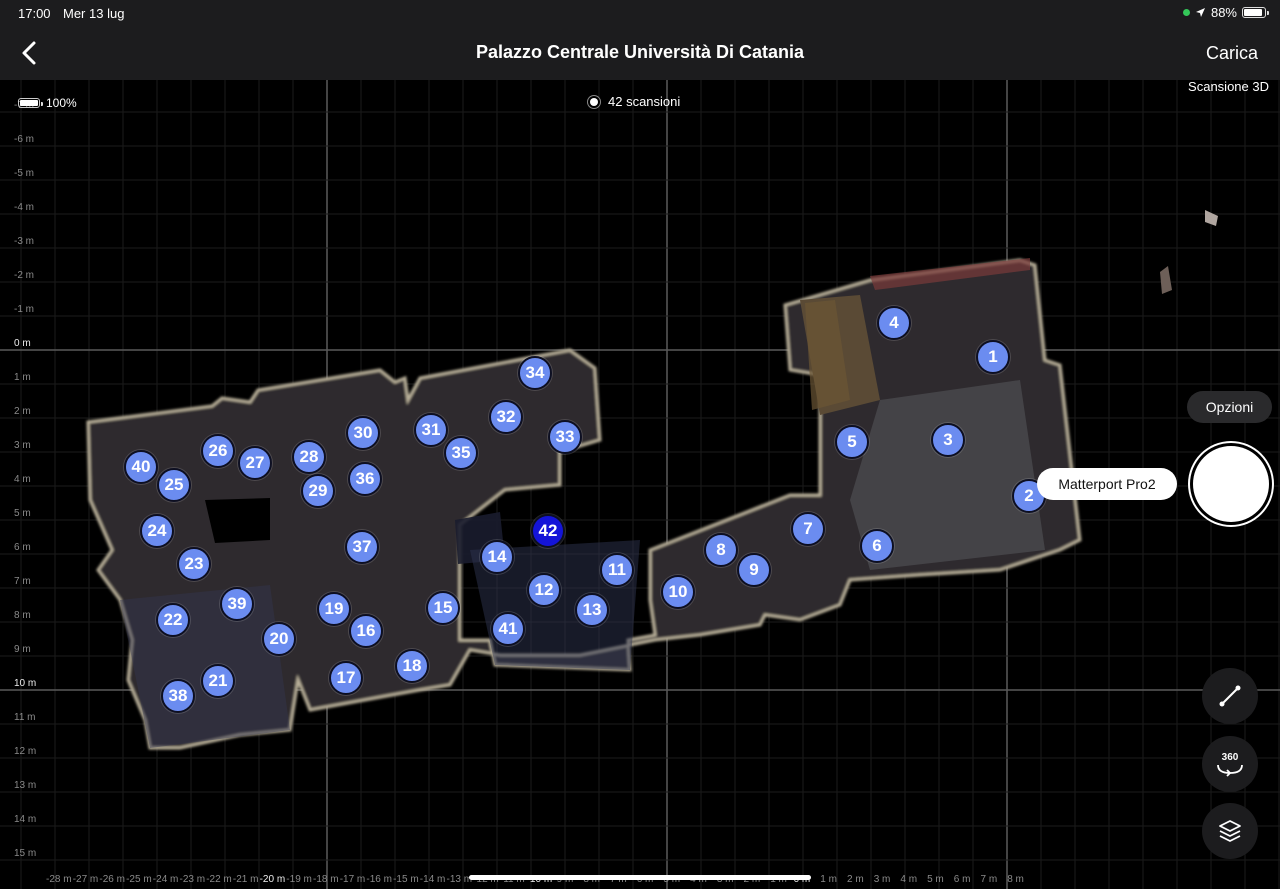 Image resolution: width=1280 pixels, height=889 pixels. What do you see at coordinates (852, 442) in the screenshot?
I see `scan-marker-5: 5` at bounding box center [852, 442].